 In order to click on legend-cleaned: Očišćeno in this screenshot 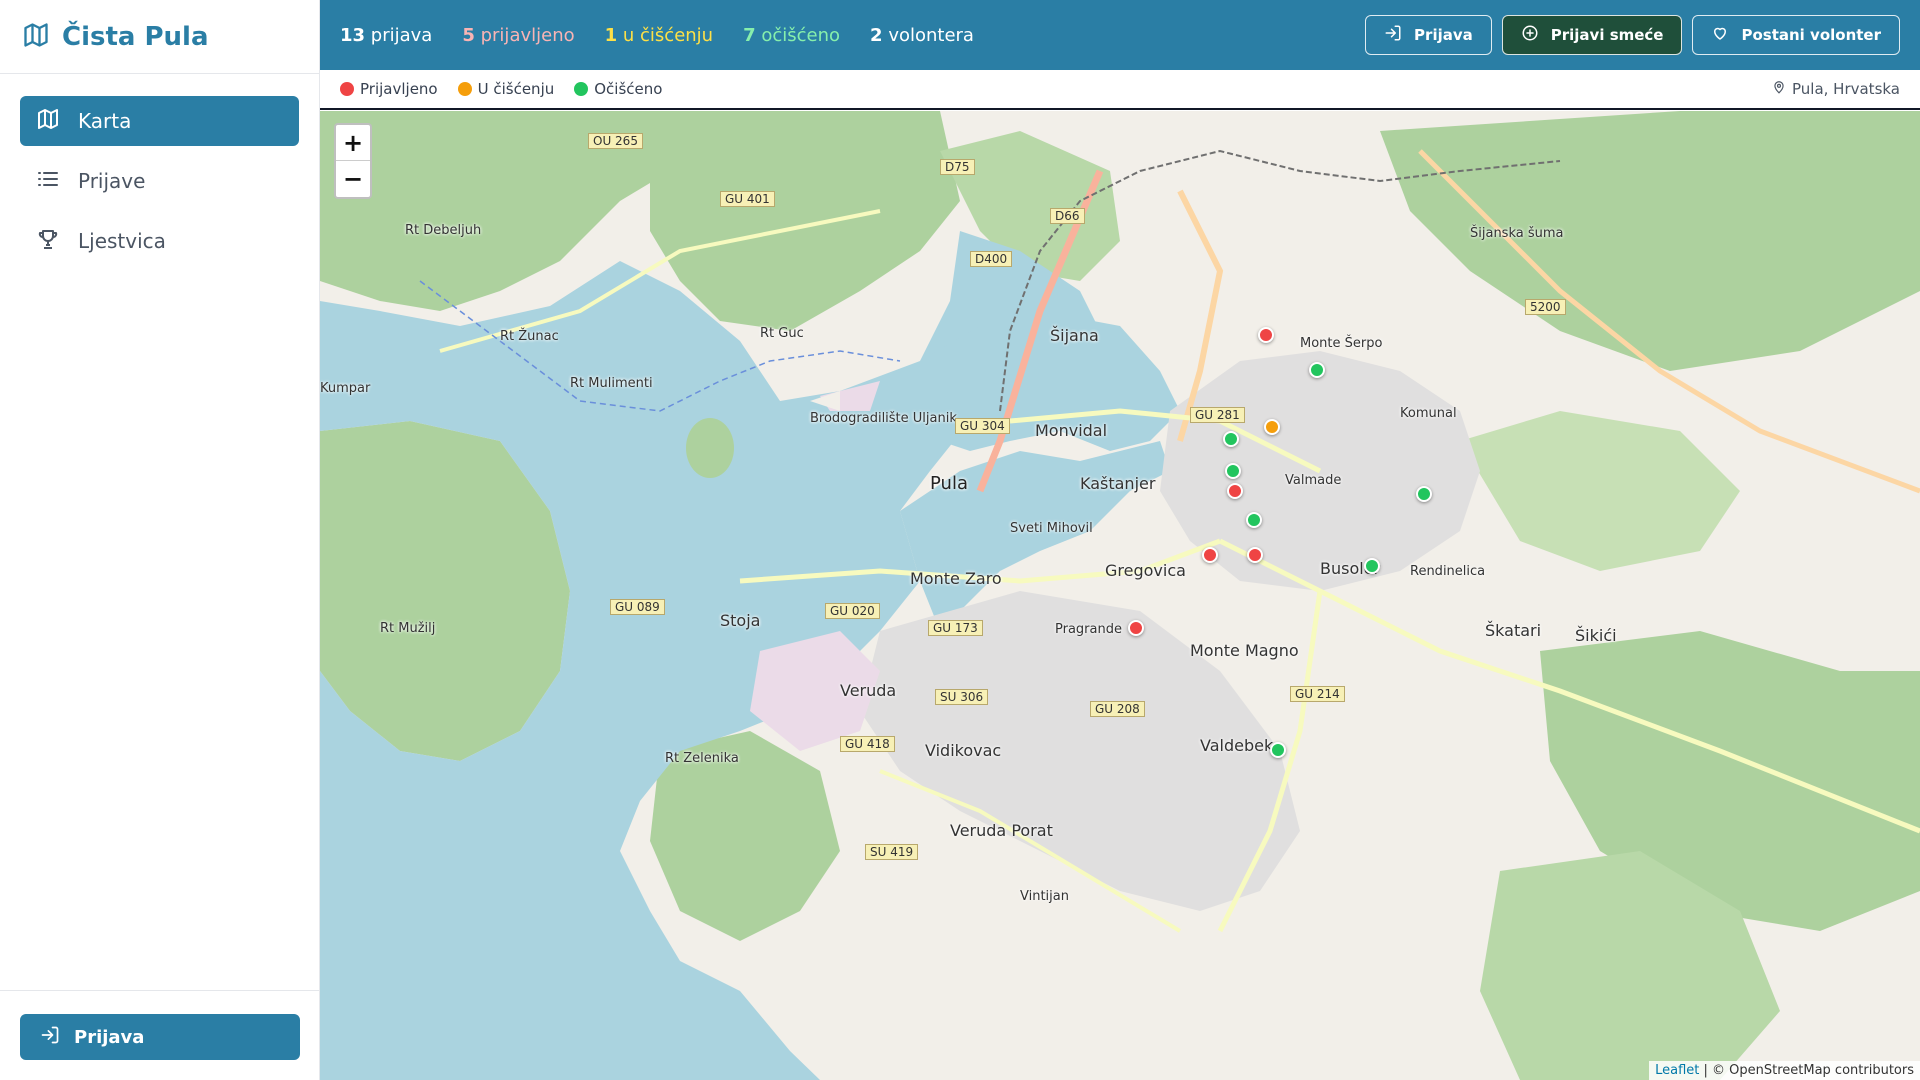, I will do `click(618, 89)`.